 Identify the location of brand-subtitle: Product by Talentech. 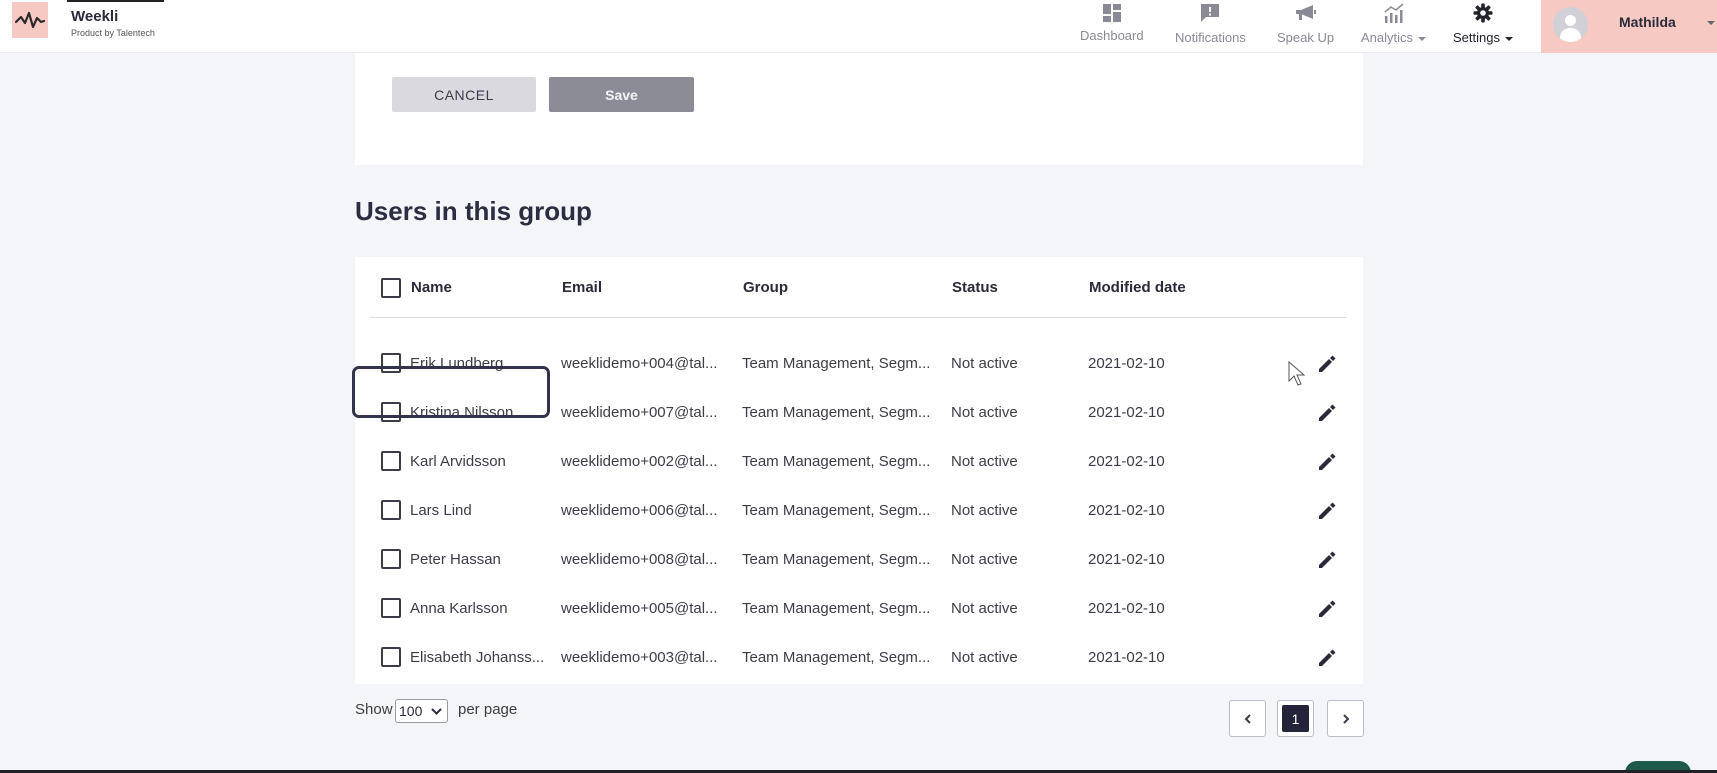
(113, 33).